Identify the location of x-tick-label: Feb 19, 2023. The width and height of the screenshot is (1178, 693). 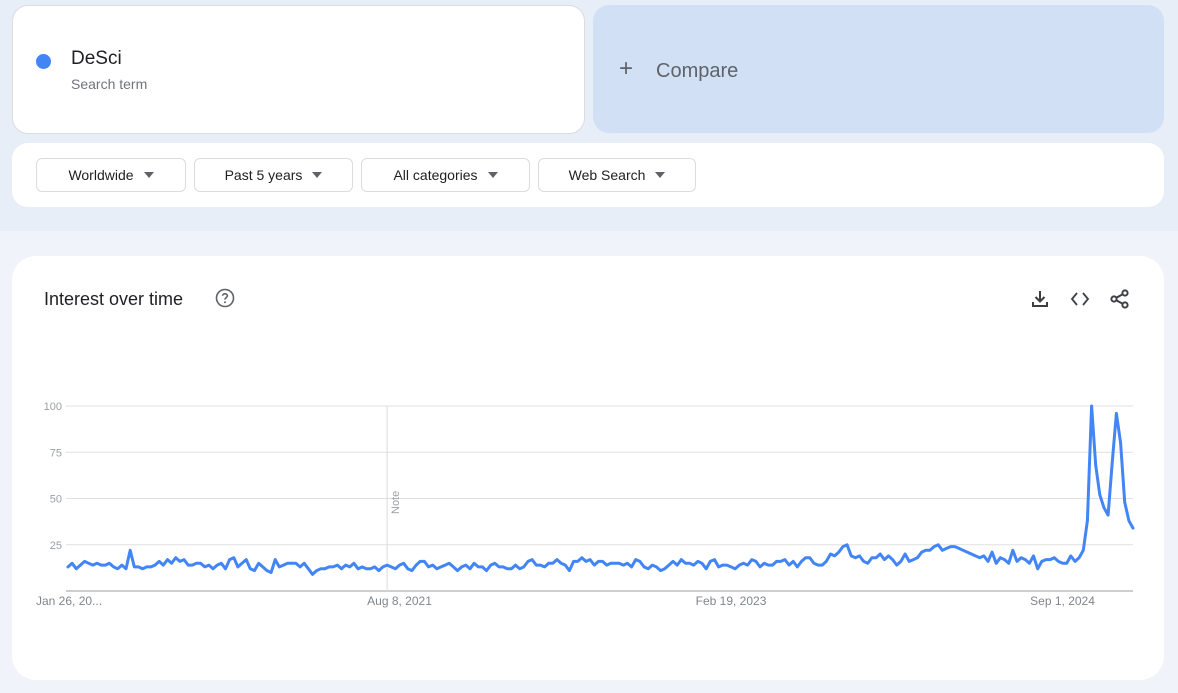
(731, 601).